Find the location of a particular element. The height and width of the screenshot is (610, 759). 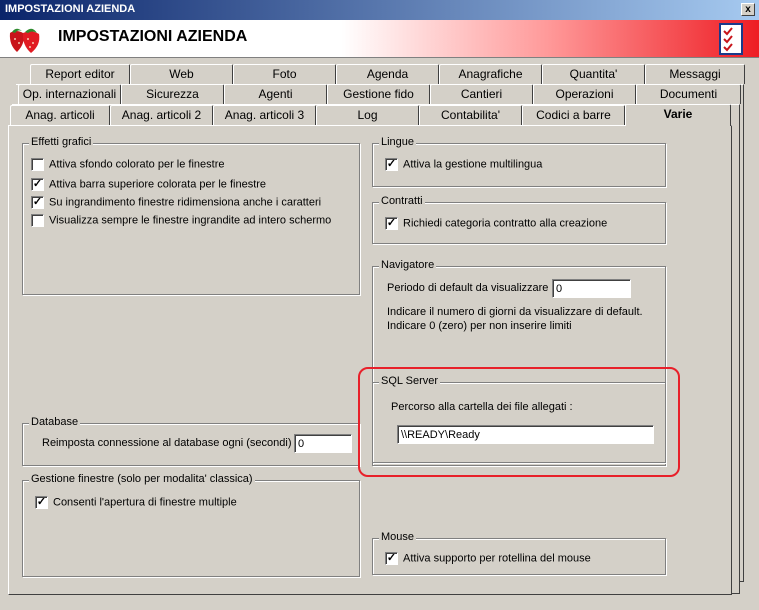

checkbox-label: Attiva la gestione multilingua is located at coordinates (473, 164).